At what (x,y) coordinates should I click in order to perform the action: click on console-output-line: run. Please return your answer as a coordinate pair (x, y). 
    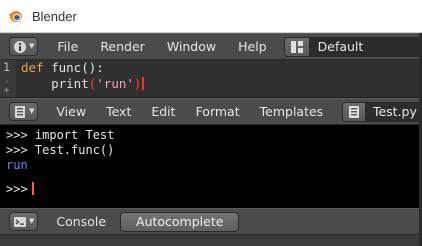
    Looking at the image, I should click on (17, 165).